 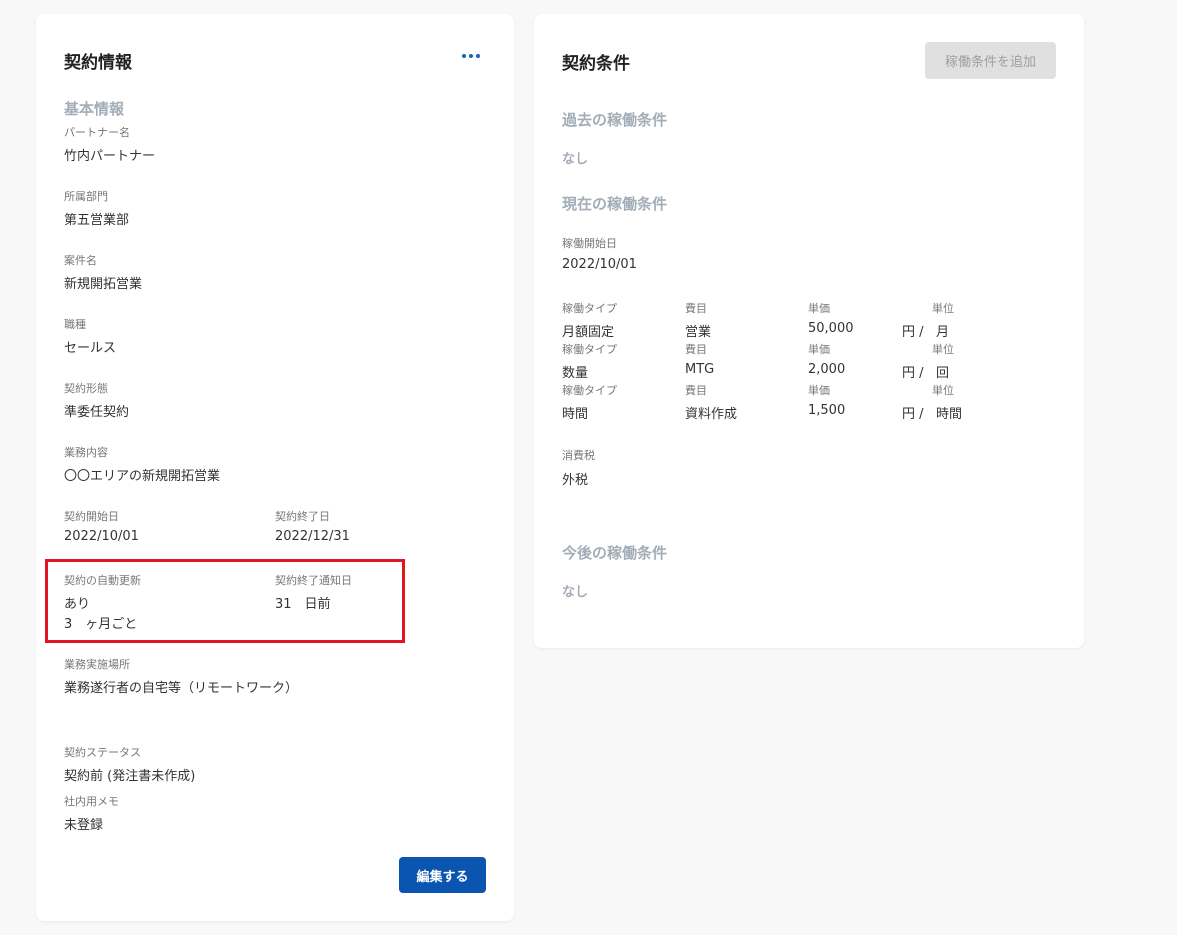 What do you see at coordinates (990, 60) in the screenshot?
I see `add-work-condition-button: 稼働条件を追加` at bounding box center [990, 60].